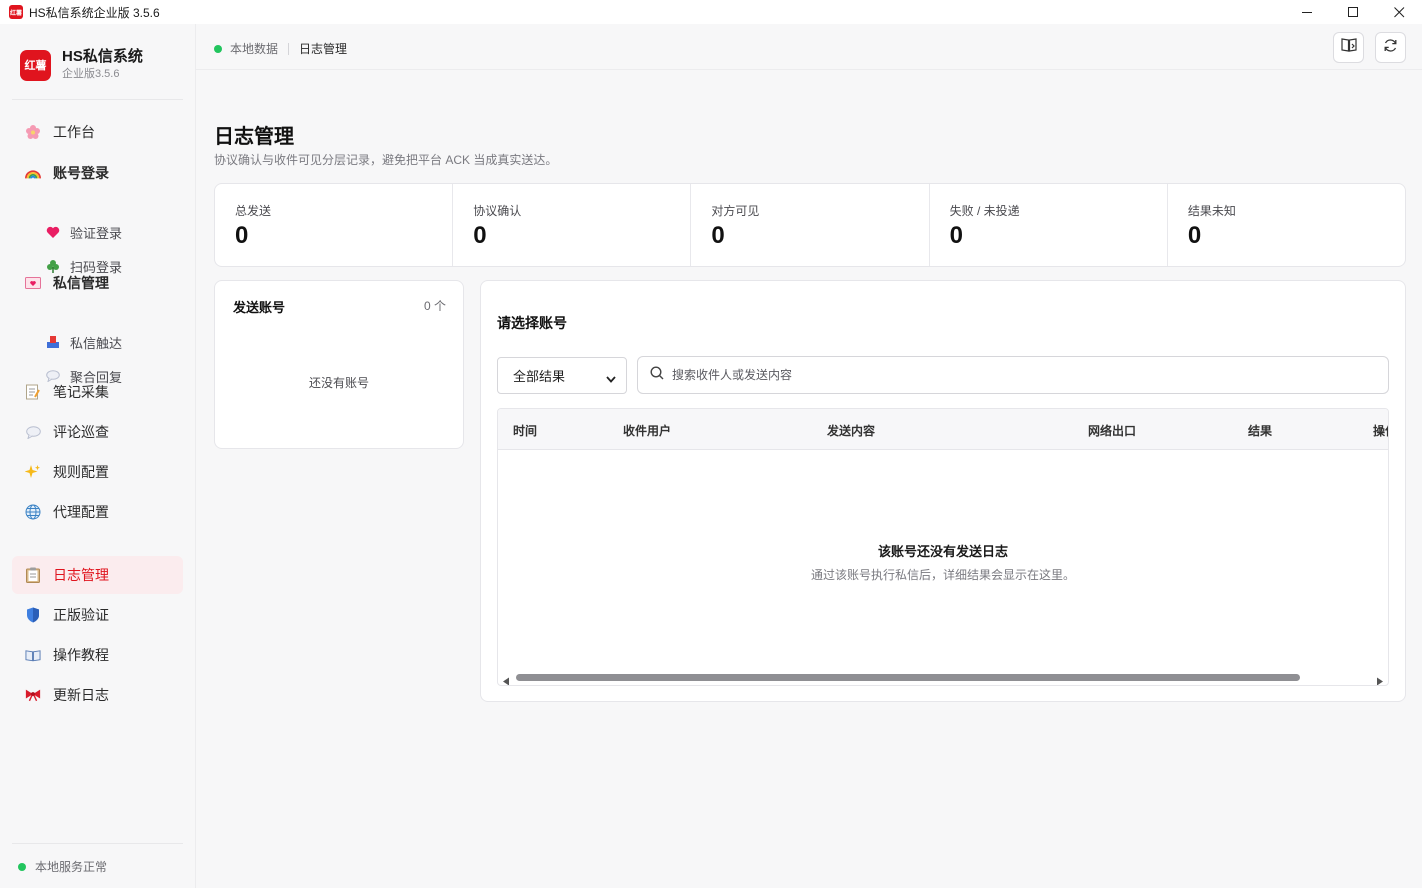  What do you see at coordinates (81, 695) in the screenshot?
I see `sidebar-item-label: 更新日志` at bounding box center [81, 695].